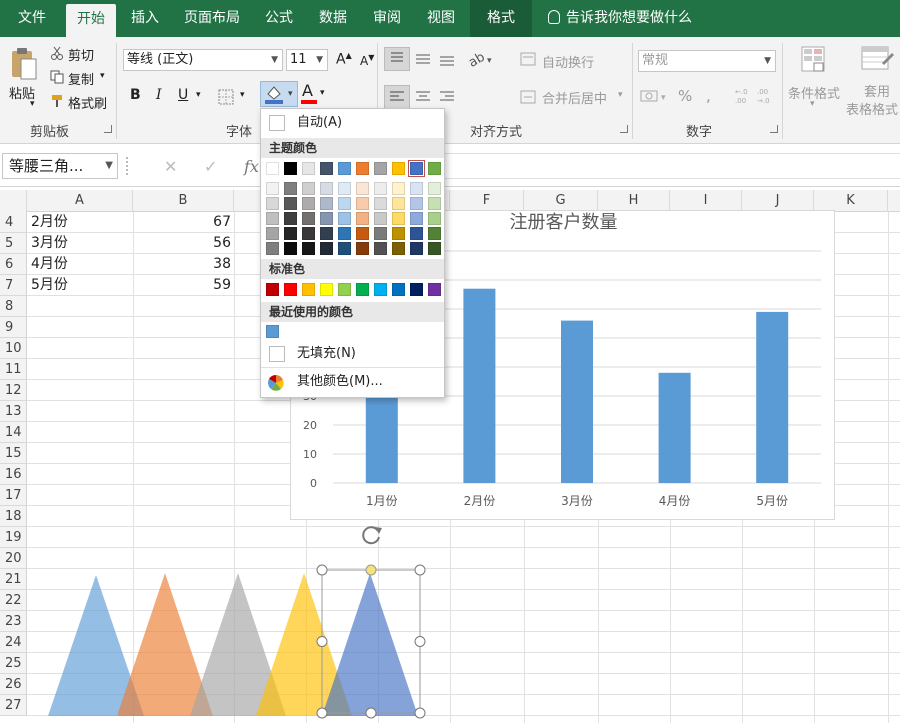 The image size is (900, 723). I want to click on wrap-text-button: 自动换行, so click(568, 61).